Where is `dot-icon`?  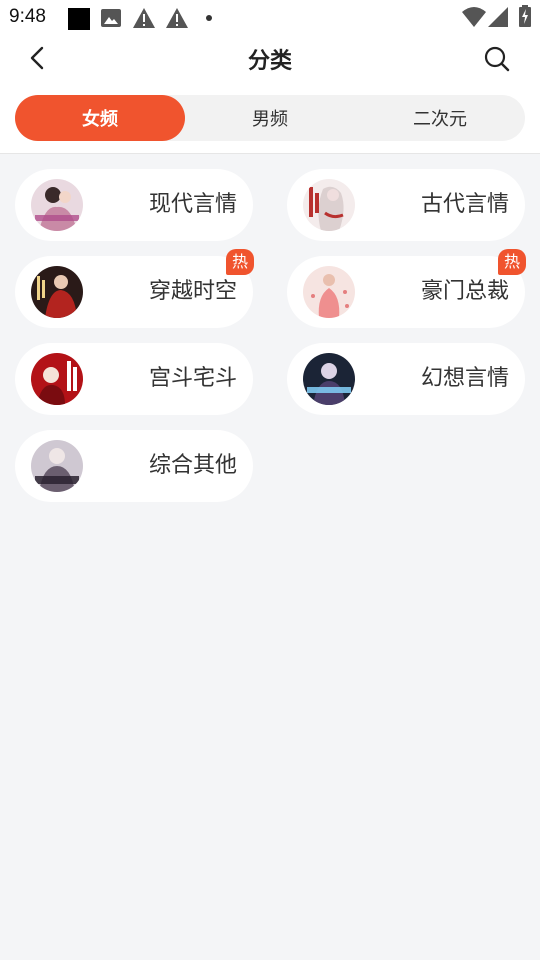 dot-icon is located at coordinates (209, 18).